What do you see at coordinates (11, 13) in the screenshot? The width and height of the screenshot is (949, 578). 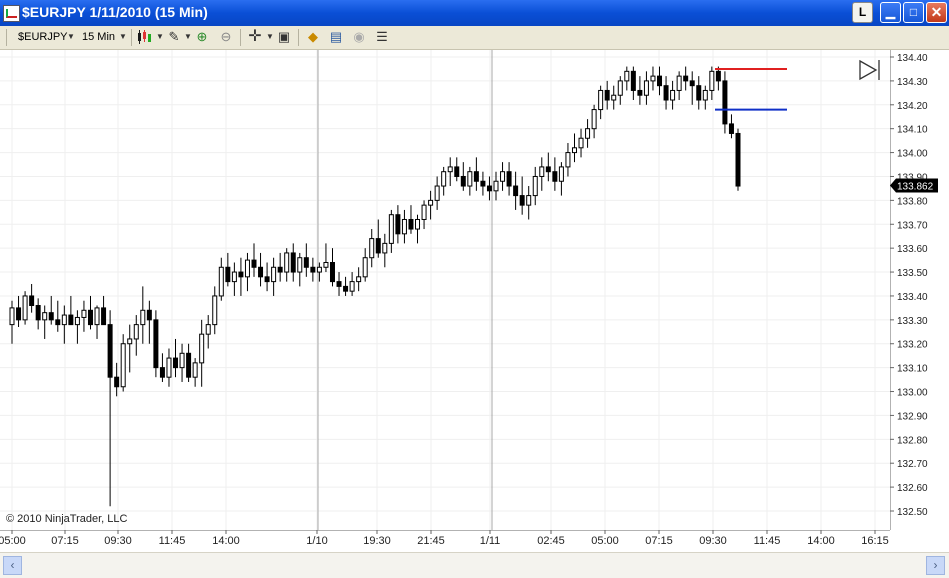 I see `ninjatrader-app-icon` at bounding box center [11, 13].